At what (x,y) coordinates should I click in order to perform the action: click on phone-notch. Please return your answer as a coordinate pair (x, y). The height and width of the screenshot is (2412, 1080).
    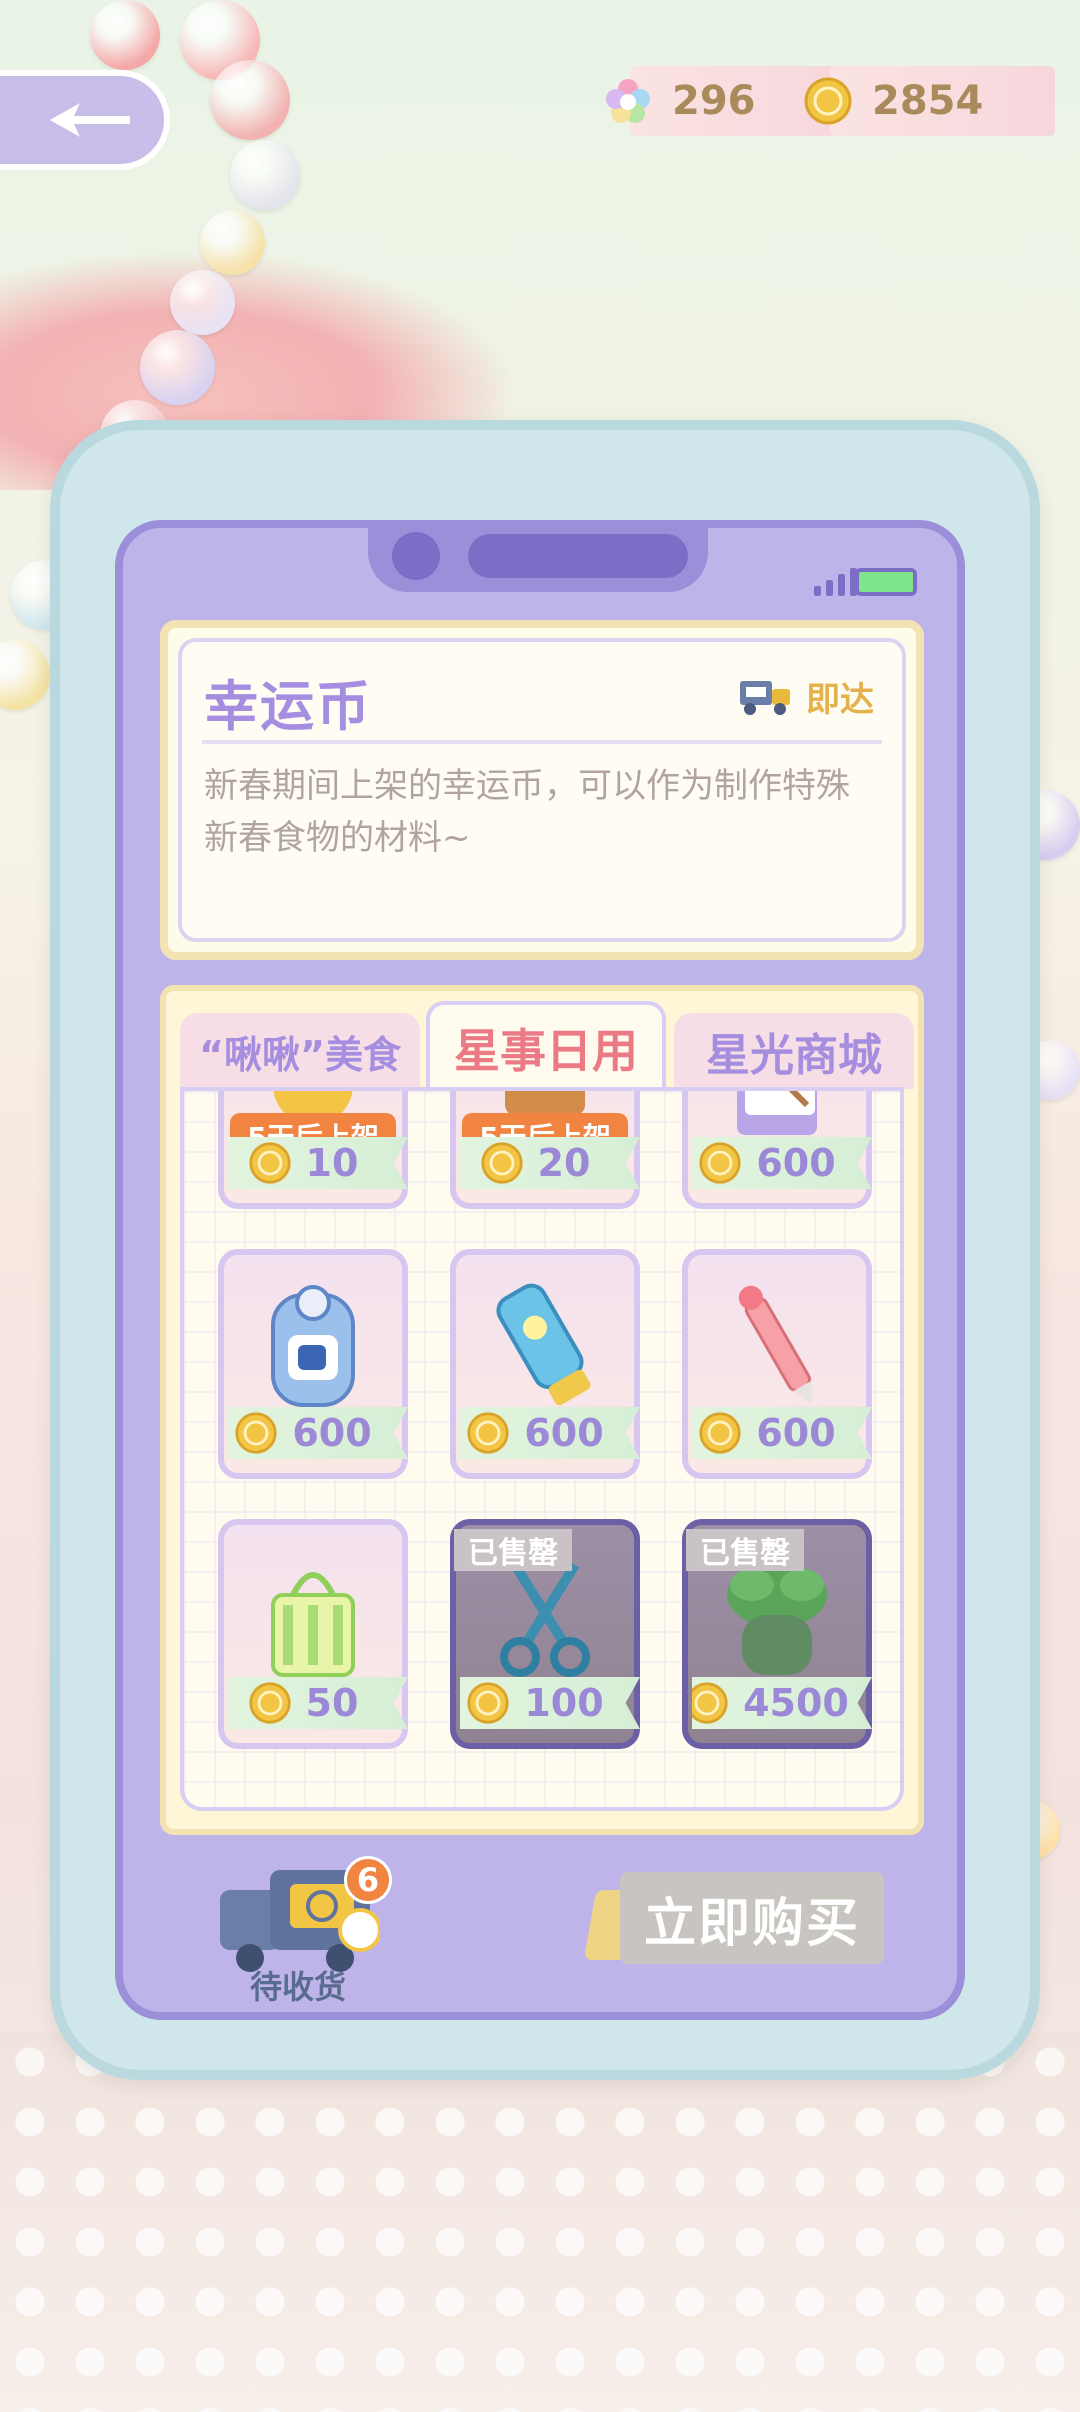
    Looking at the image, I should click on (538, 556).